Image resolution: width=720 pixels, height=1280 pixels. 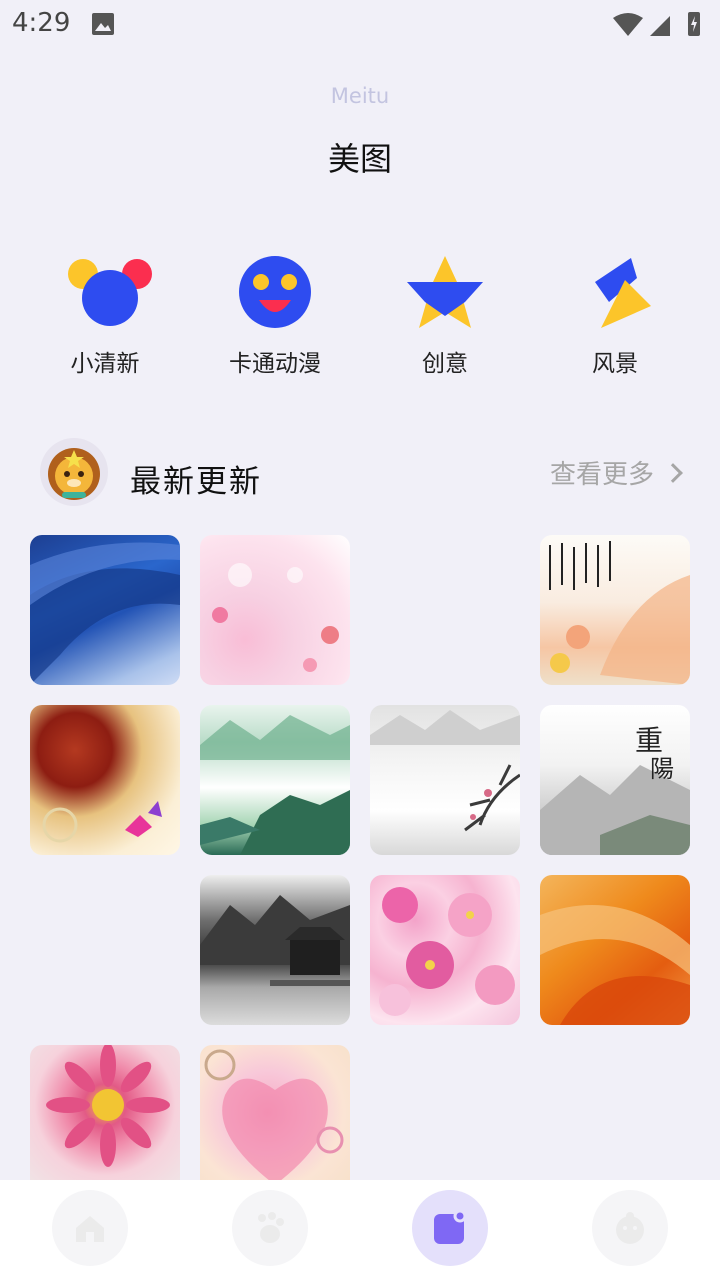 I want to click on cell-signal-icon, so click(x=660, y=26).